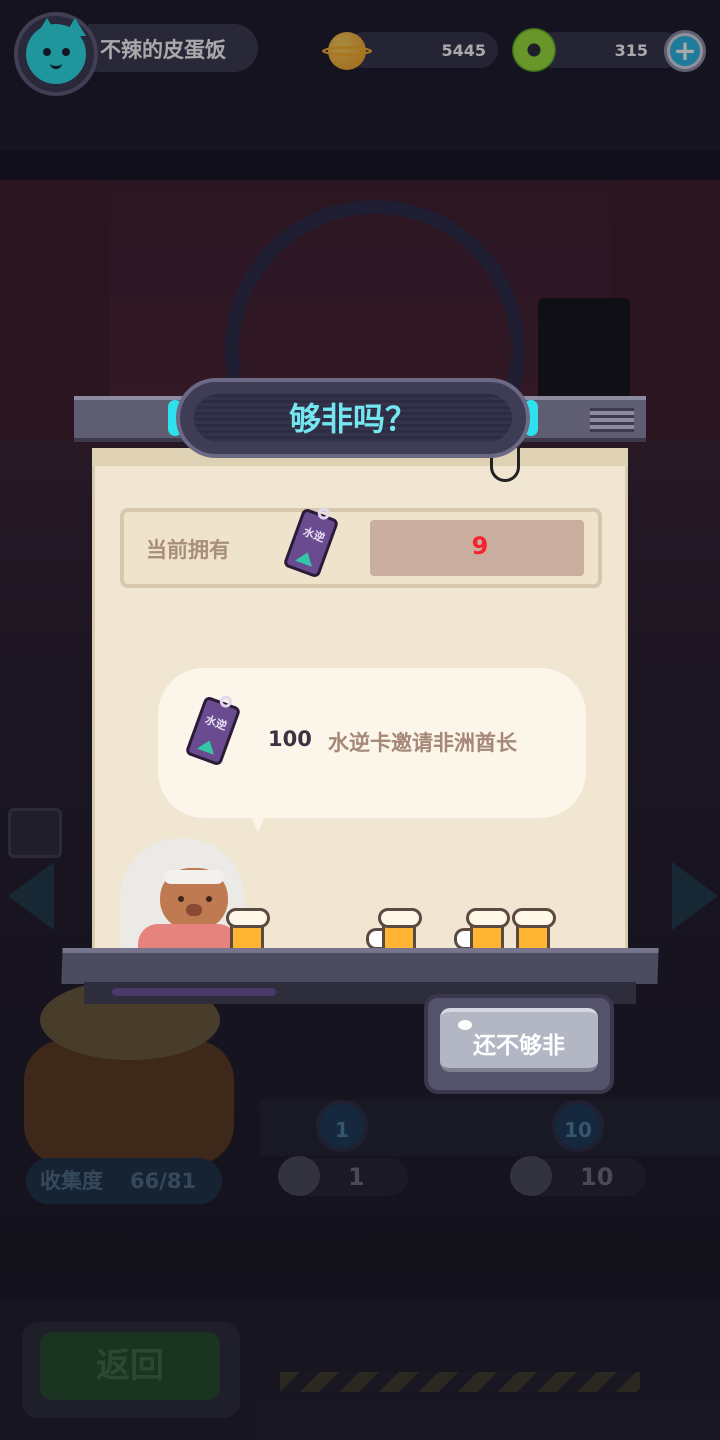  I want to click on not-enough-button-face: 还不够非, so click(519, 1040).